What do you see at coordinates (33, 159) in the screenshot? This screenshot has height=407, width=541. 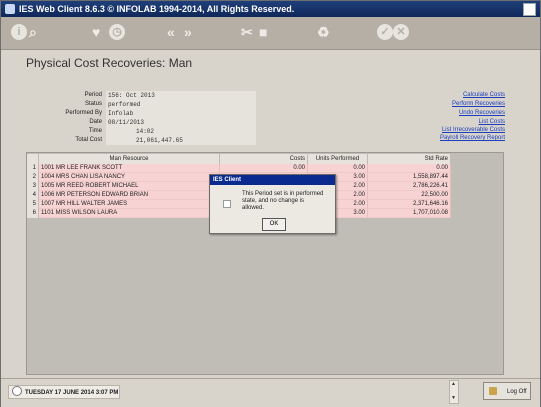 I see `row-number-header` at bounding box center [33, 159].